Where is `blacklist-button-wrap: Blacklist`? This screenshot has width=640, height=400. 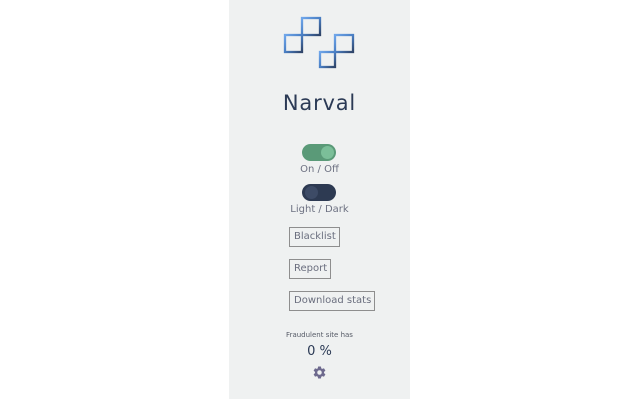
blacklist-button-wrap: Blacklist is located at coordinates (314, 235).